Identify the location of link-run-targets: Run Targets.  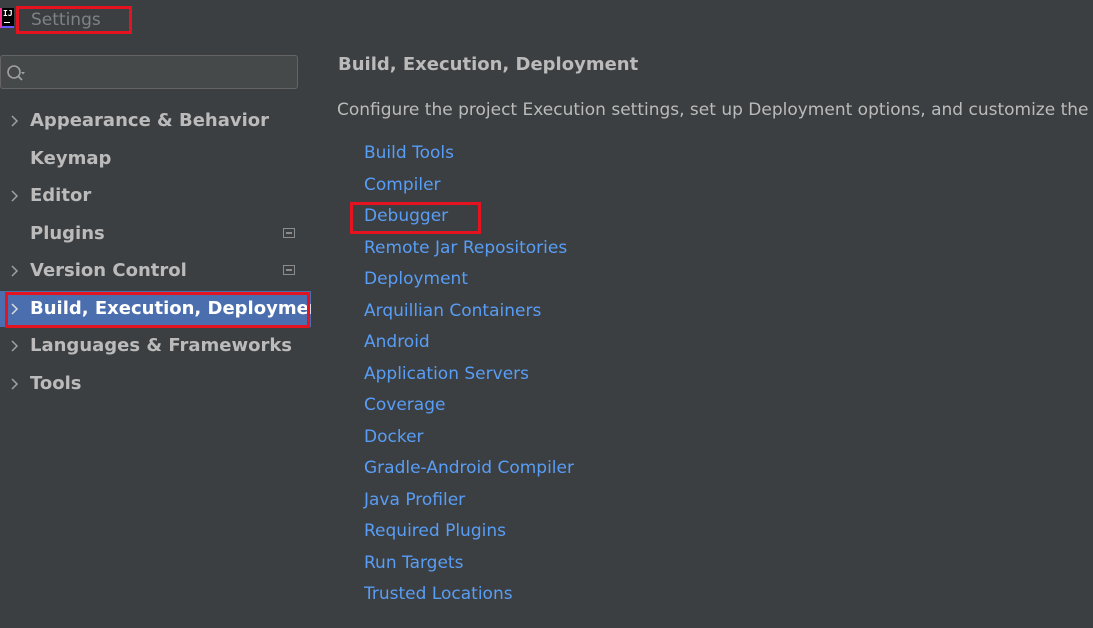
(413, 563).